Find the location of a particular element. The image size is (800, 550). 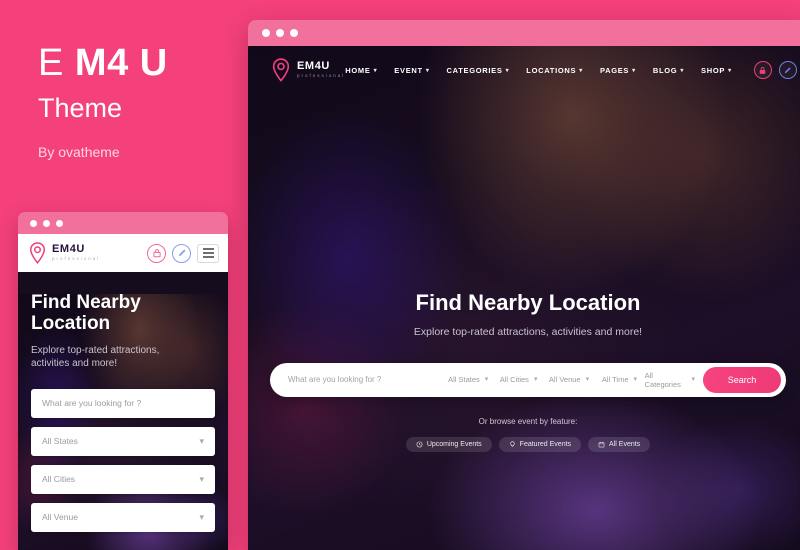

lightbulb-icon is located at coordinates (512, 444).